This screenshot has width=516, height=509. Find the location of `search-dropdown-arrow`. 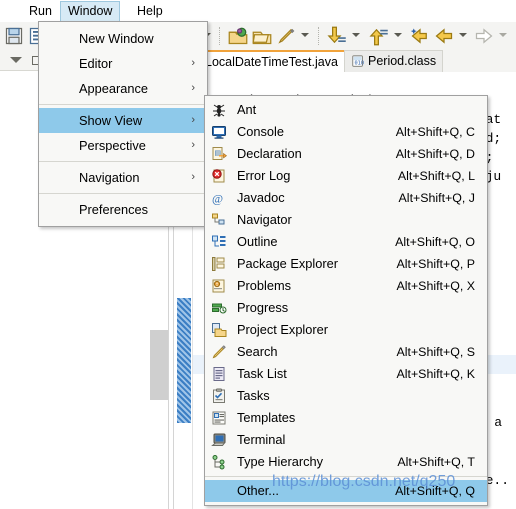

search-dropdown-arrow is located at coordinates (305, 35).